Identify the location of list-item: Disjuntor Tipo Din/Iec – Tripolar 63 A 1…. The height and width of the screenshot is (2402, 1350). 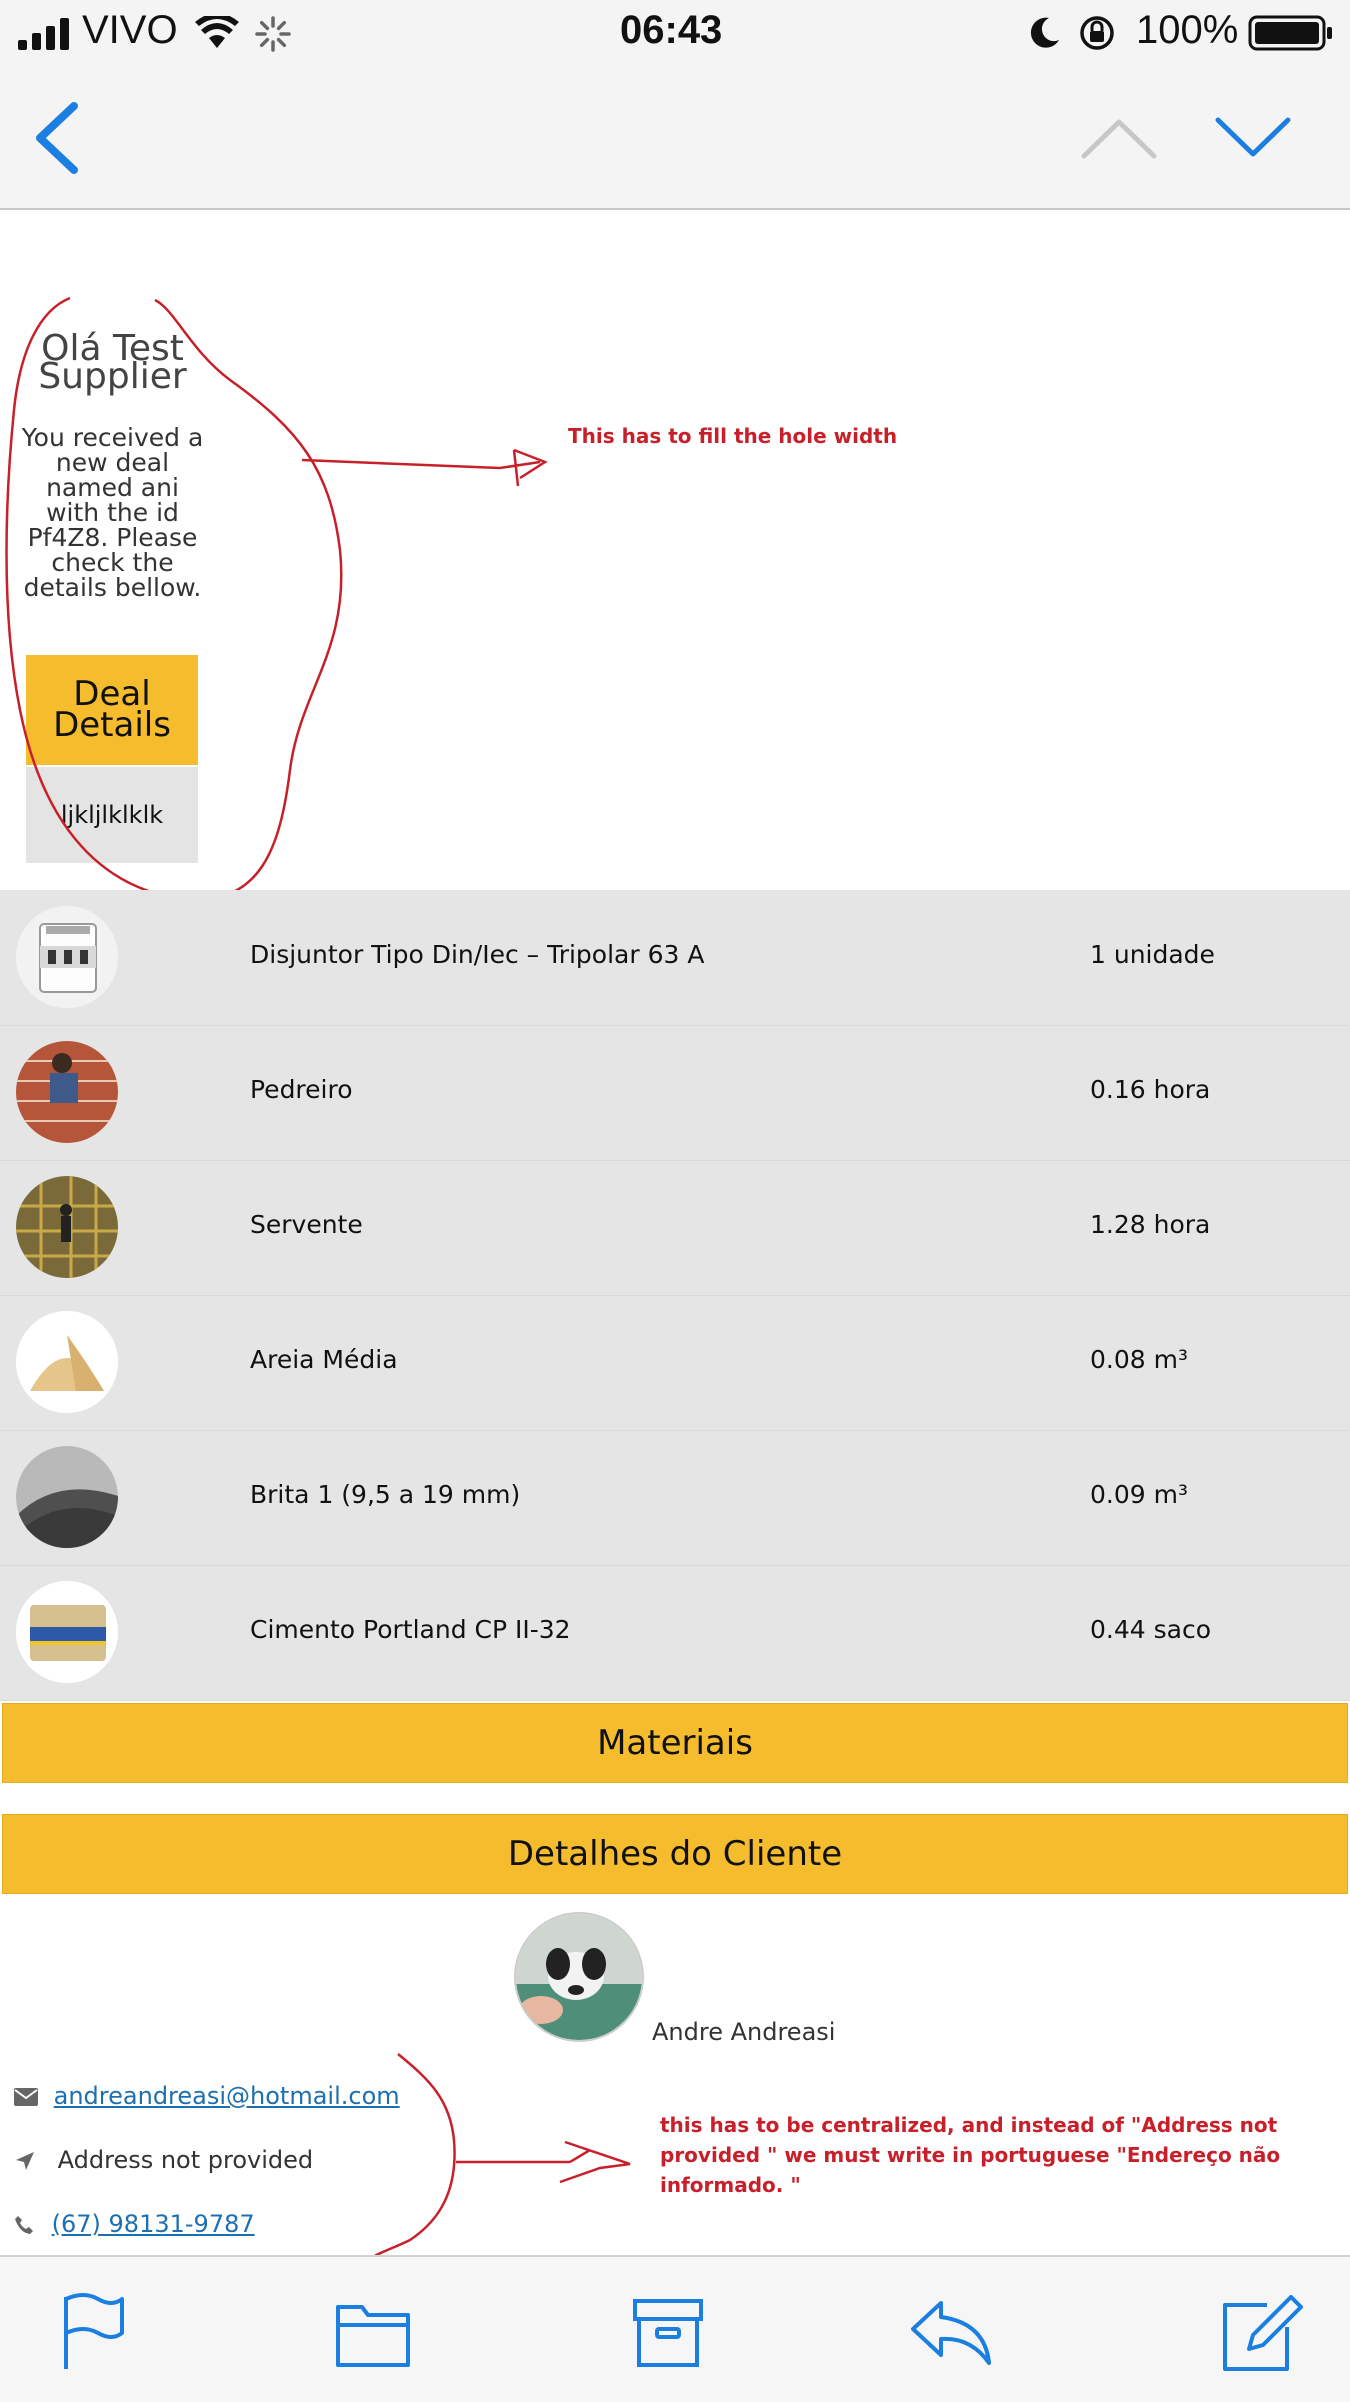
(675, 958).